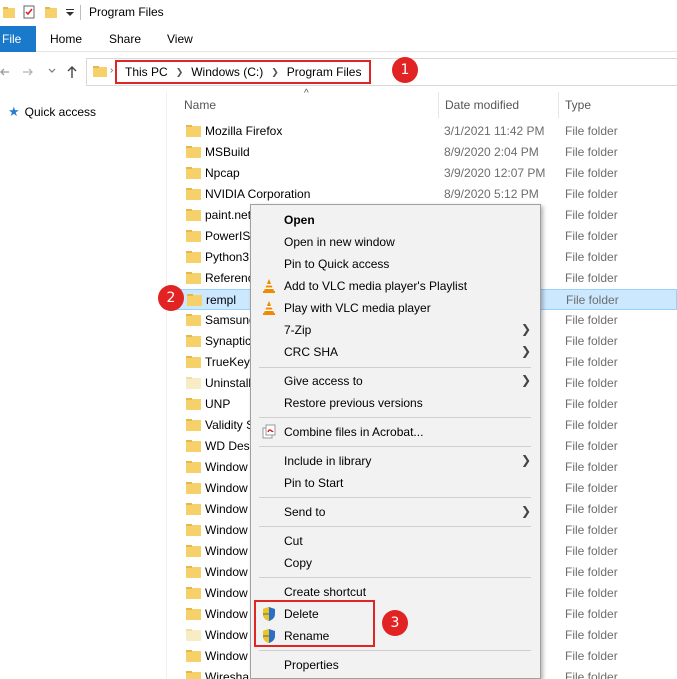 This screenshot has height=679, width=677. I want to click on menu-item-label: Give access to, so click(323, 381).